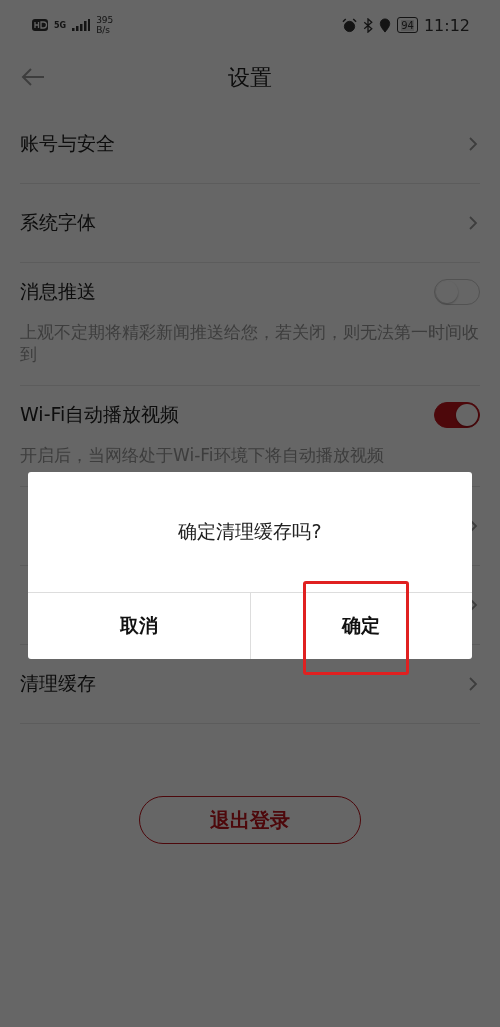  Describe the element at coordinates (361, 626) in the screenshot. I see `dialog-button: 确定` at that location.